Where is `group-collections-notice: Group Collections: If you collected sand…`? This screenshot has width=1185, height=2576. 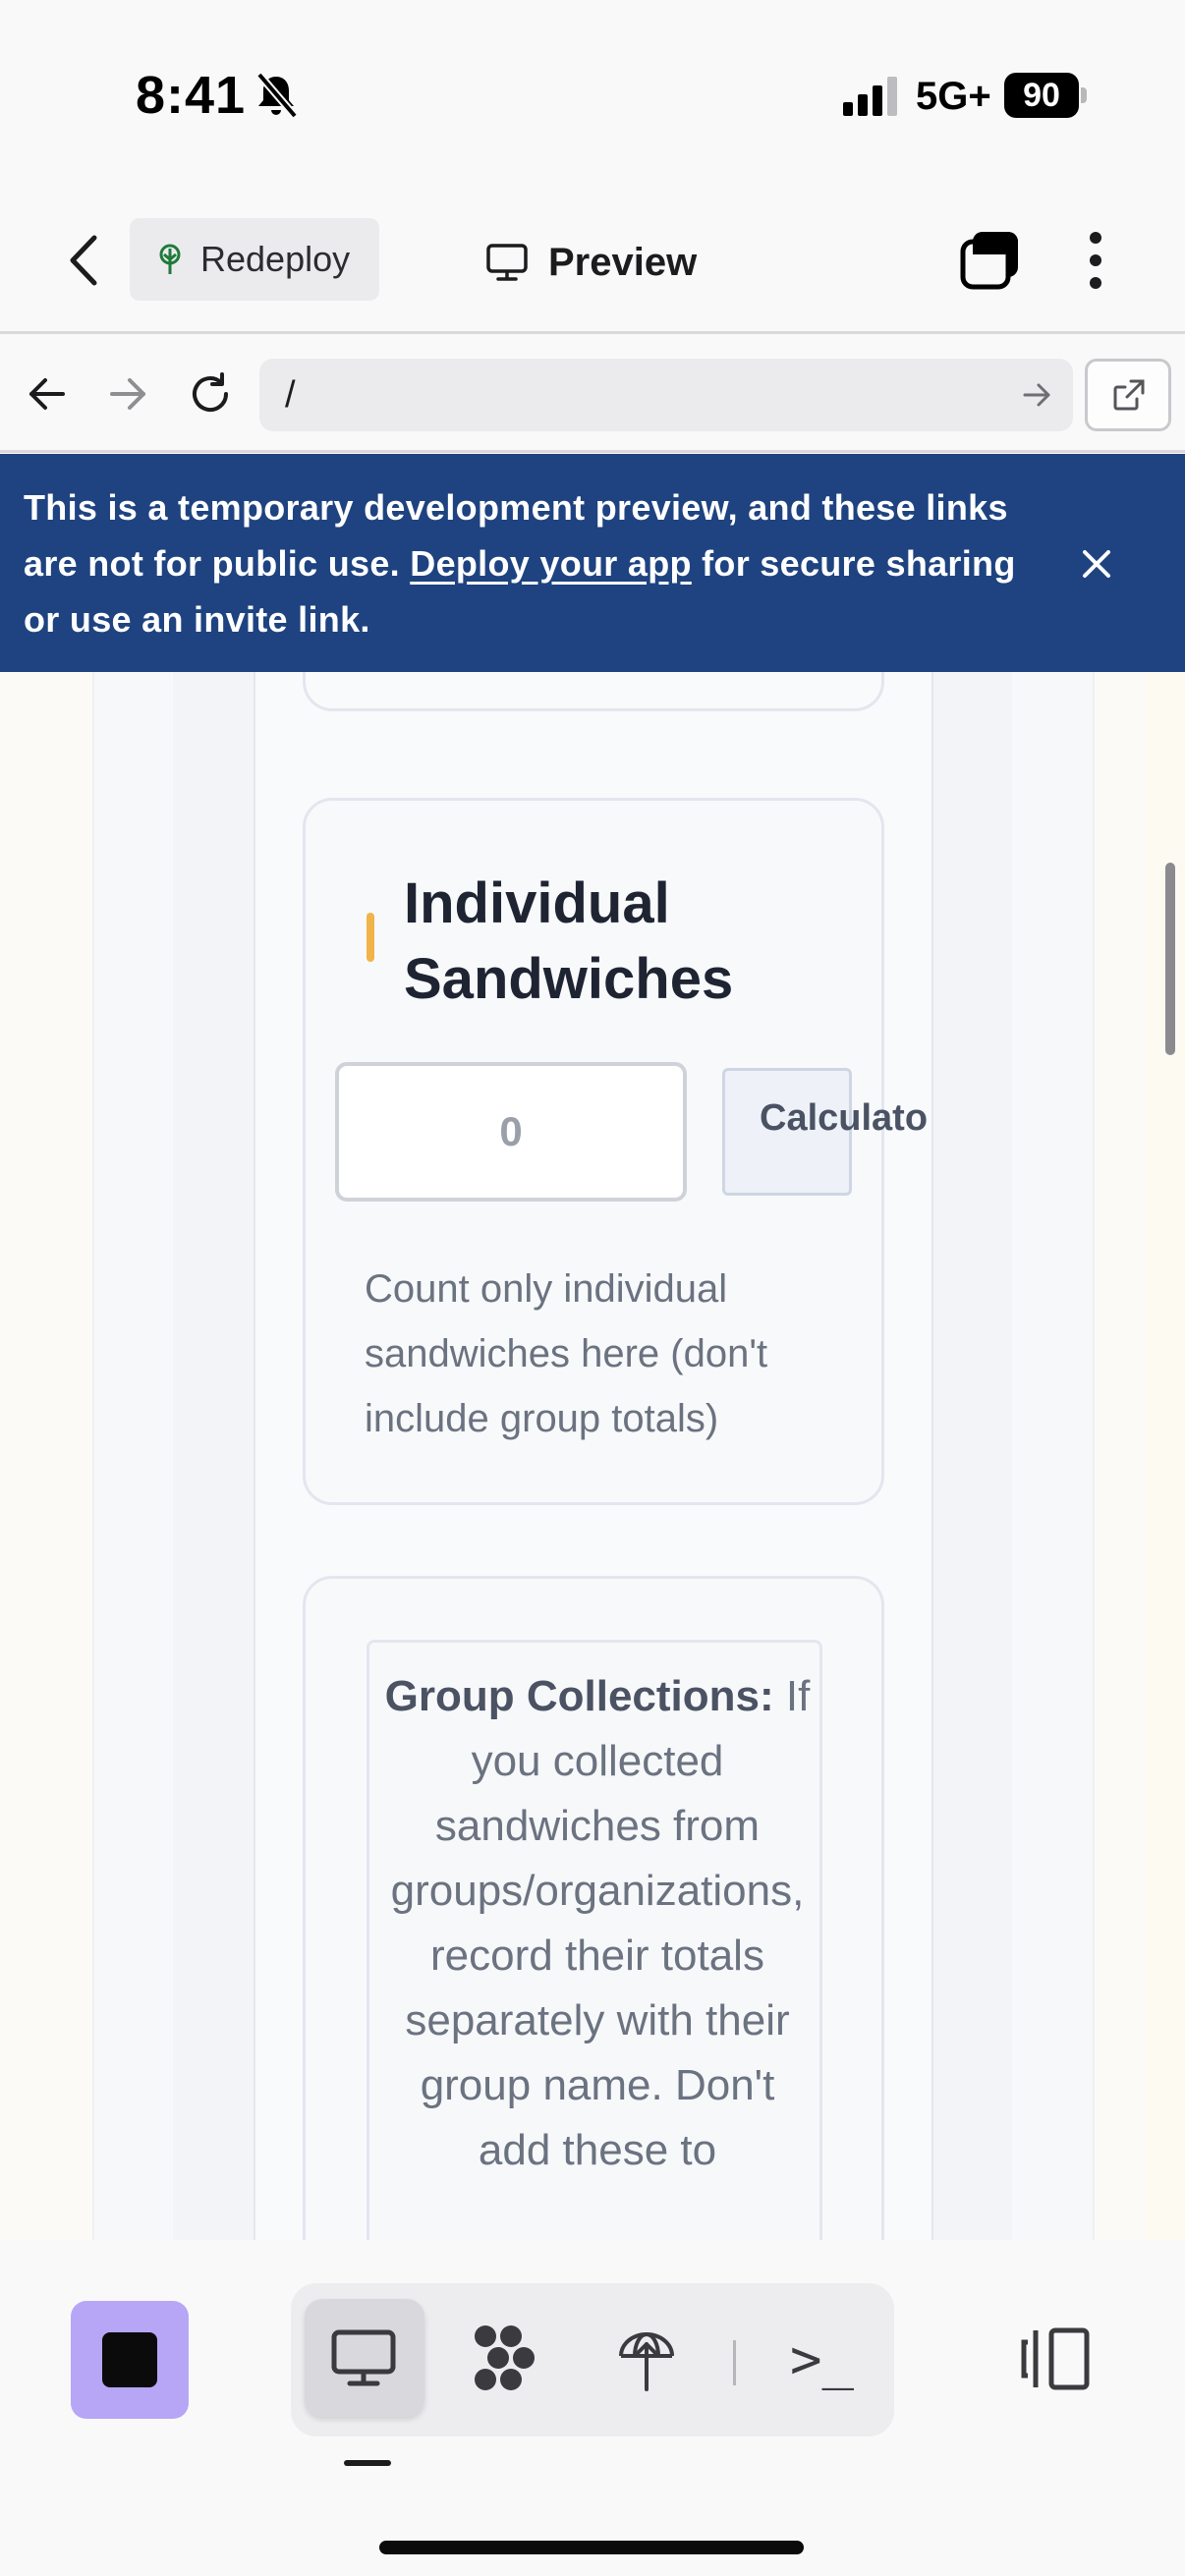
group-collections-notice: Group Collections: If you collected sand… is located at coordinates (594, 1940).